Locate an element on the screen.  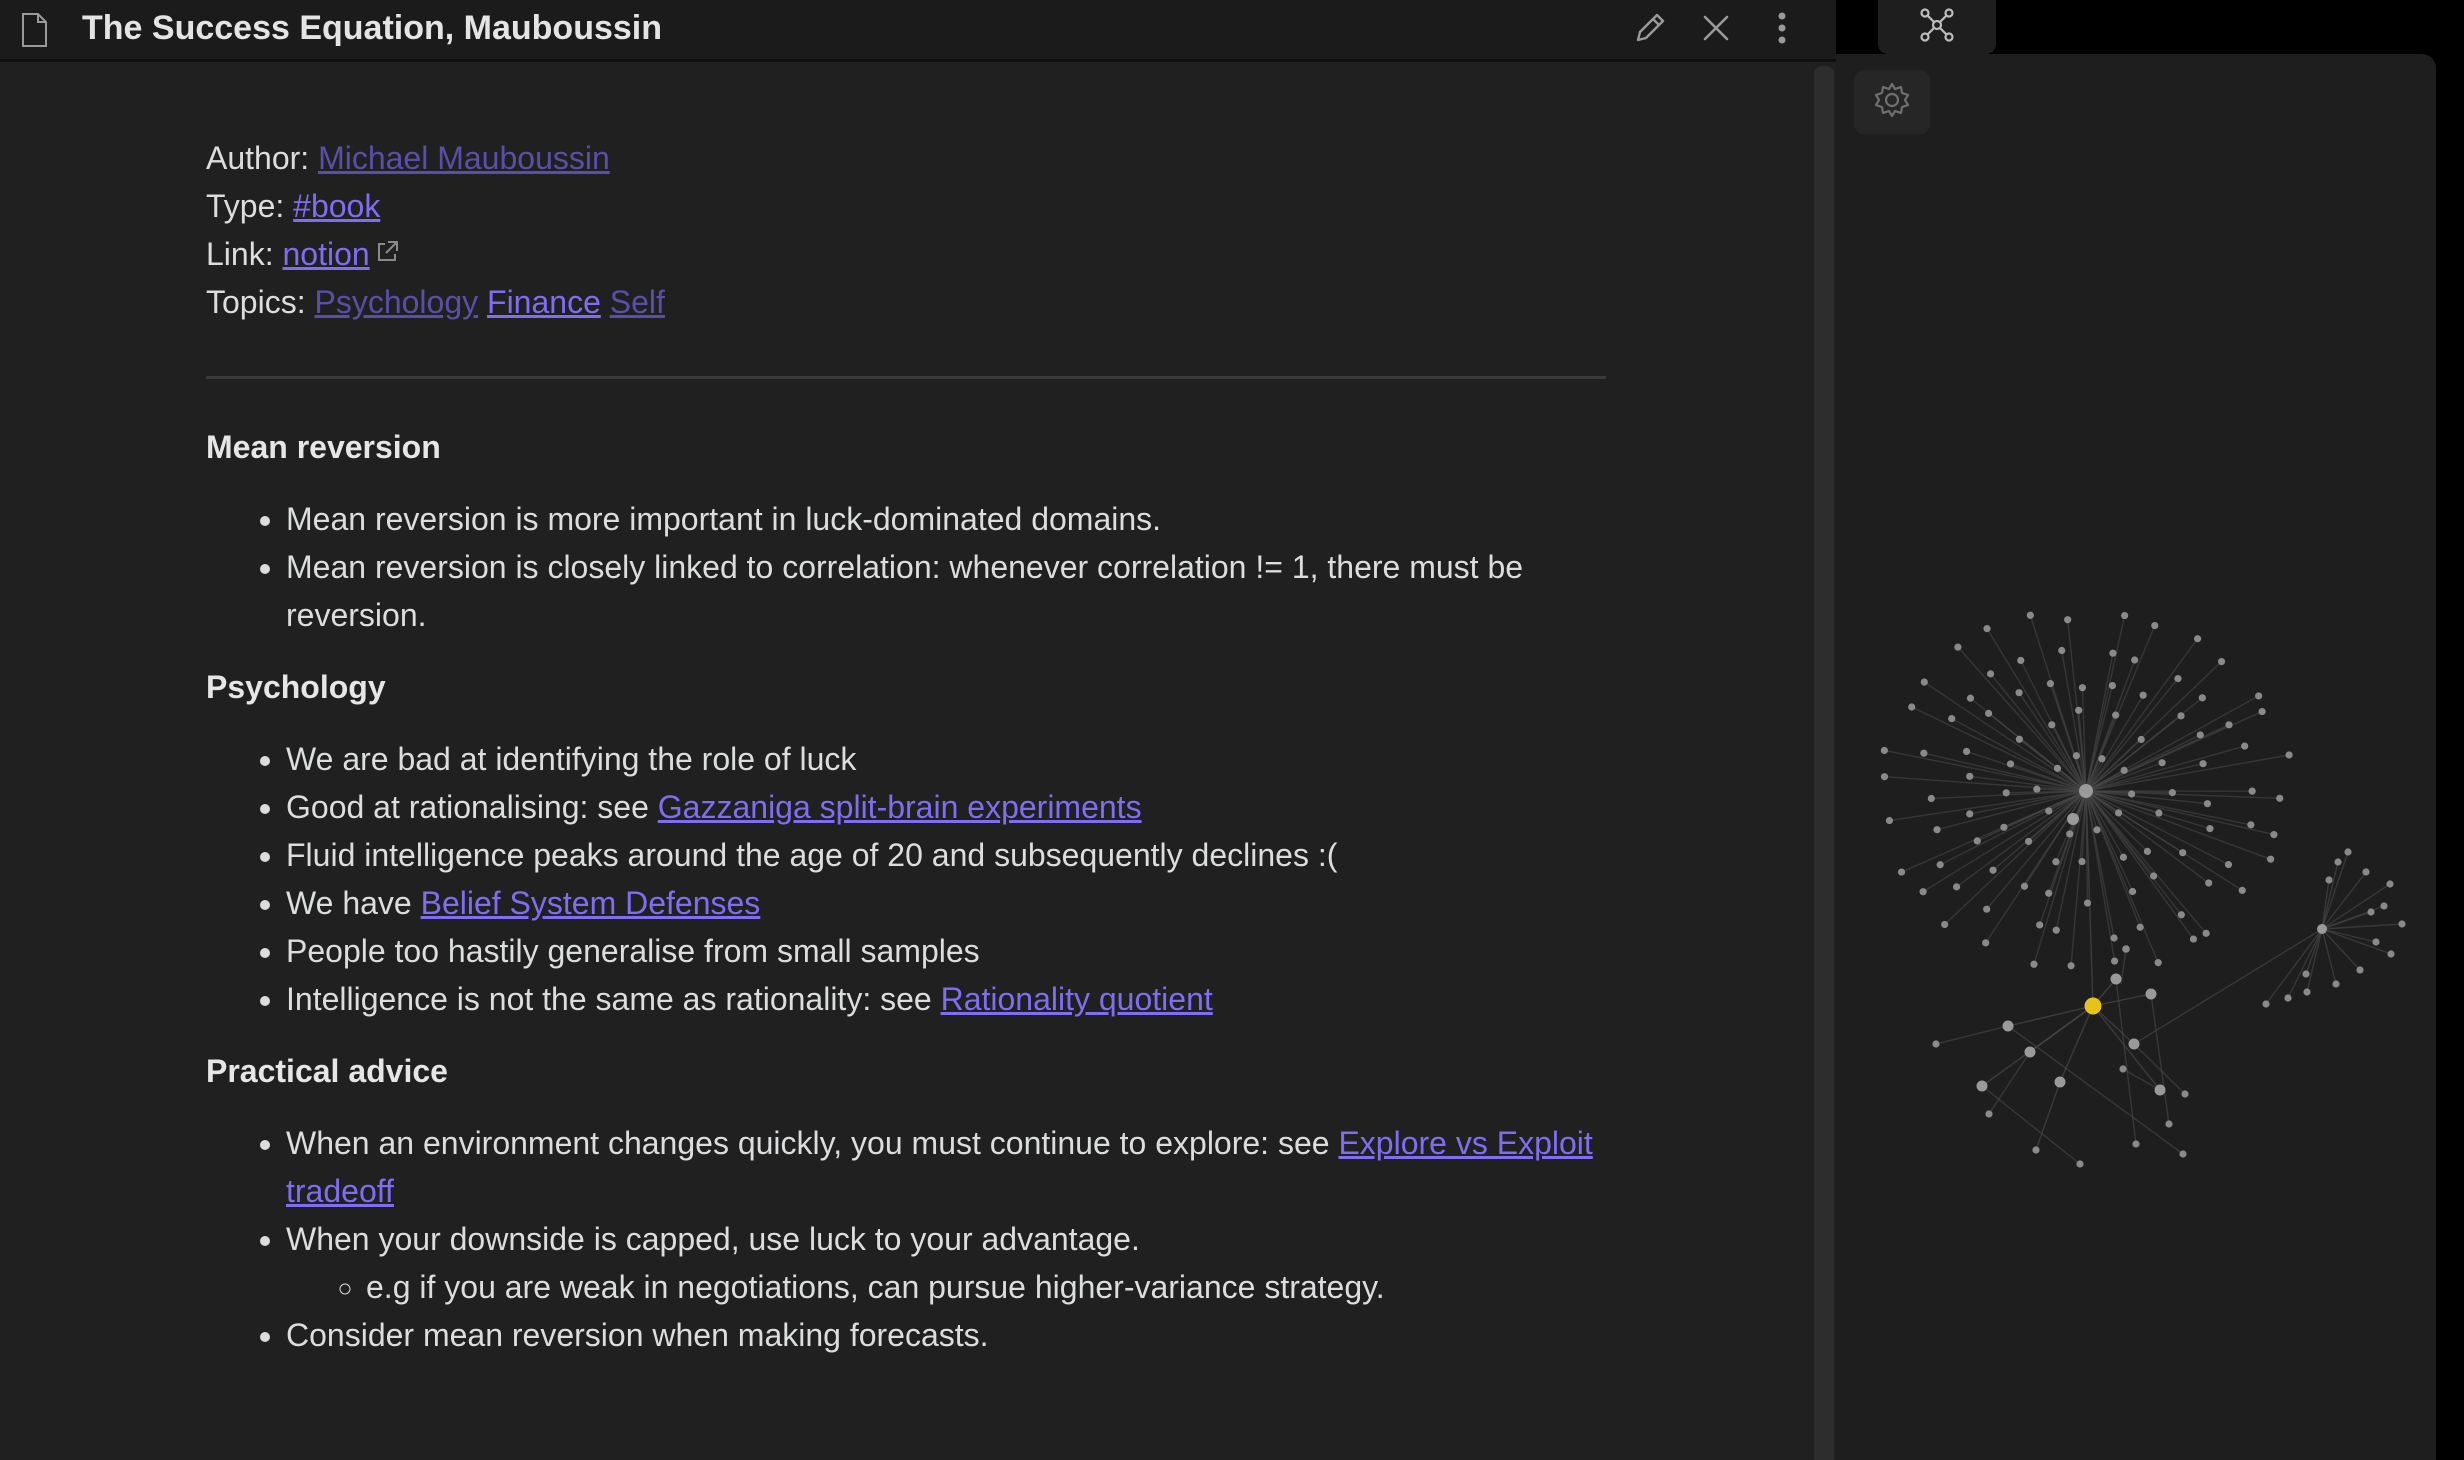
author-link: Michael Mauboussin is located at coordinates (464, 158).